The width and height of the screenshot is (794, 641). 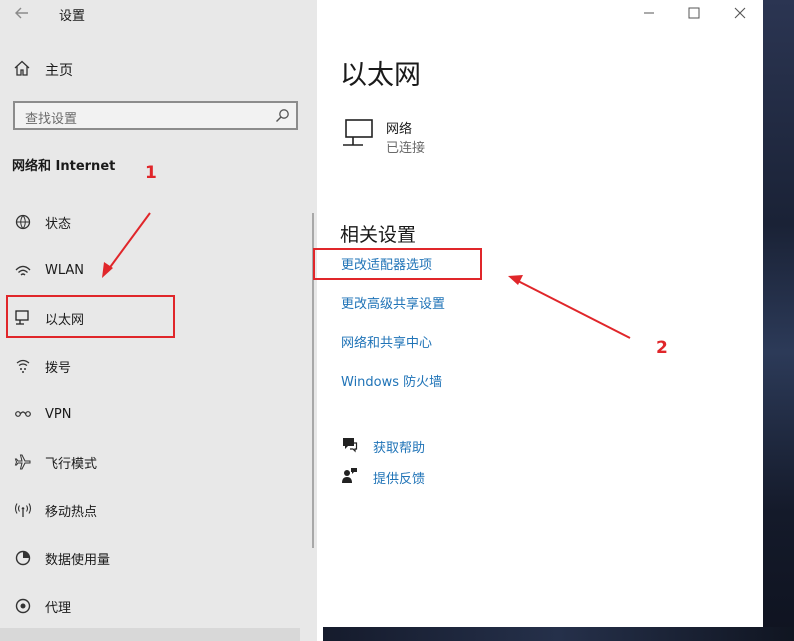 What do you see at coordinates (366, 275) in the screenshot?
I see `annotation-arrows` at bounding box center [366, 275].